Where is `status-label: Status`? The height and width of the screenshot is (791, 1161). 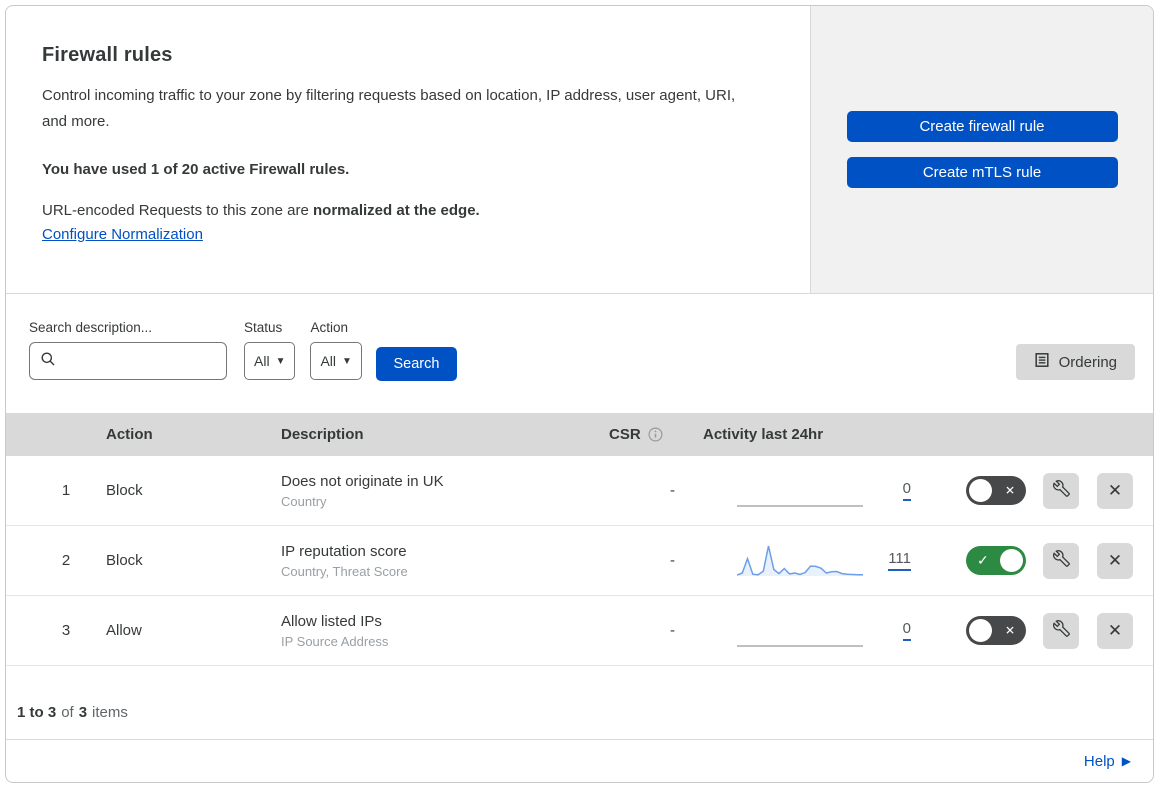 status-label: Status is located at coordinates (263, 327).